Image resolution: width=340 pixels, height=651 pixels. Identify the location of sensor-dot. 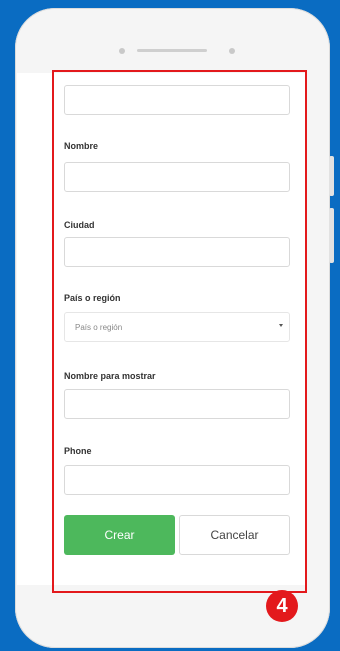
(122, 51).